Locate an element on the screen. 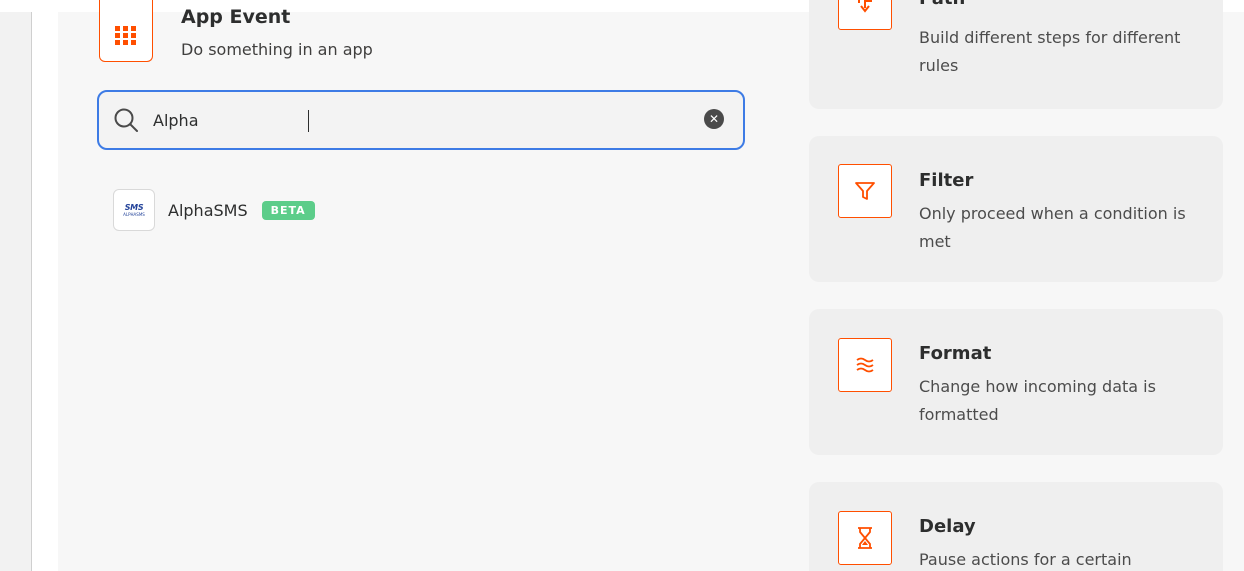 The height and width of the screenshot is (571, 1244). tool-title-format: Format is located at coordinates (955, 353).